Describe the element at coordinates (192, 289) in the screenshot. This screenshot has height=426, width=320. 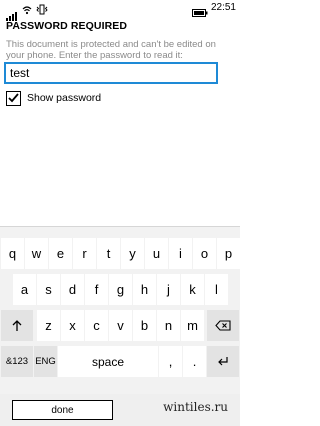
I see `key-k: k` at that location.